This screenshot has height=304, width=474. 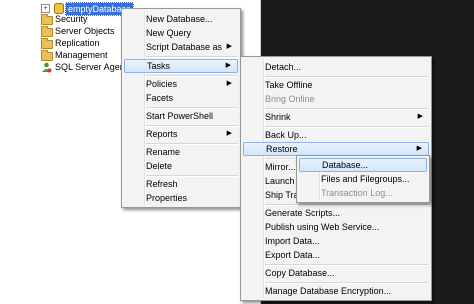 I want to click on menu-item-label: Bring Online, so click(x=290, y=99).